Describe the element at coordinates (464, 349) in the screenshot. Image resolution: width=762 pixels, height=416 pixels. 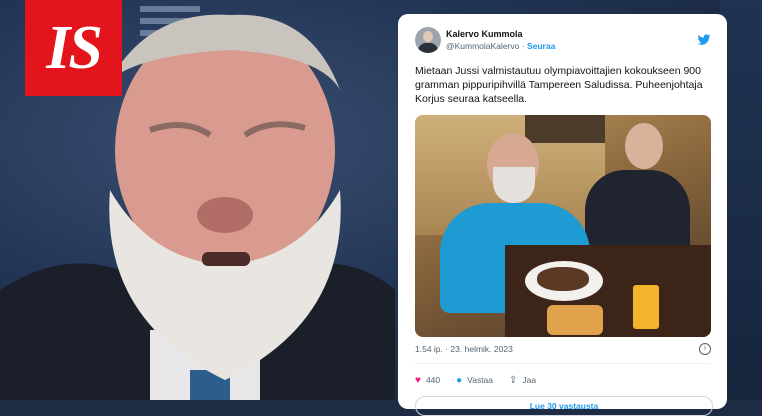
I see `tweet-timestamp: 1.54 ip. · 23. helmik. 2023` at that location.